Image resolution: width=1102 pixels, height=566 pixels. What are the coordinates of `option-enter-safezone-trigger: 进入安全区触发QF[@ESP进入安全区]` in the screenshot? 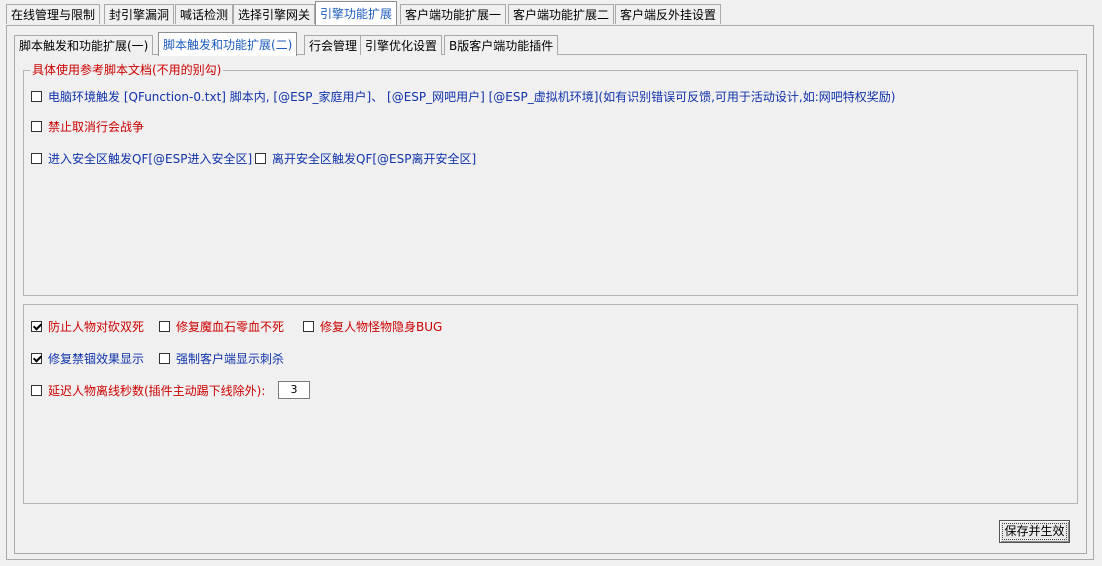 It's located at (141, 158).